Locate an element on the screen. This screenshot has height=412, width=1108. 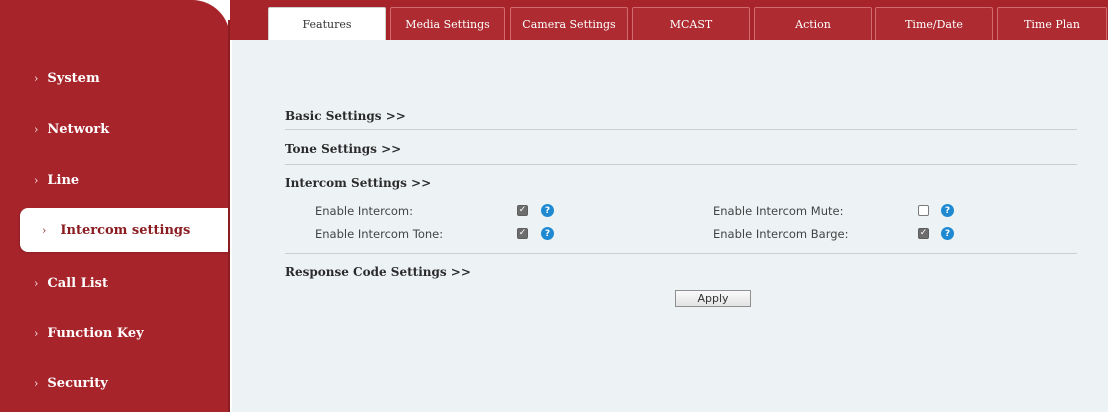
sidebar-item-label: Security is located at coordinates (77, 383).